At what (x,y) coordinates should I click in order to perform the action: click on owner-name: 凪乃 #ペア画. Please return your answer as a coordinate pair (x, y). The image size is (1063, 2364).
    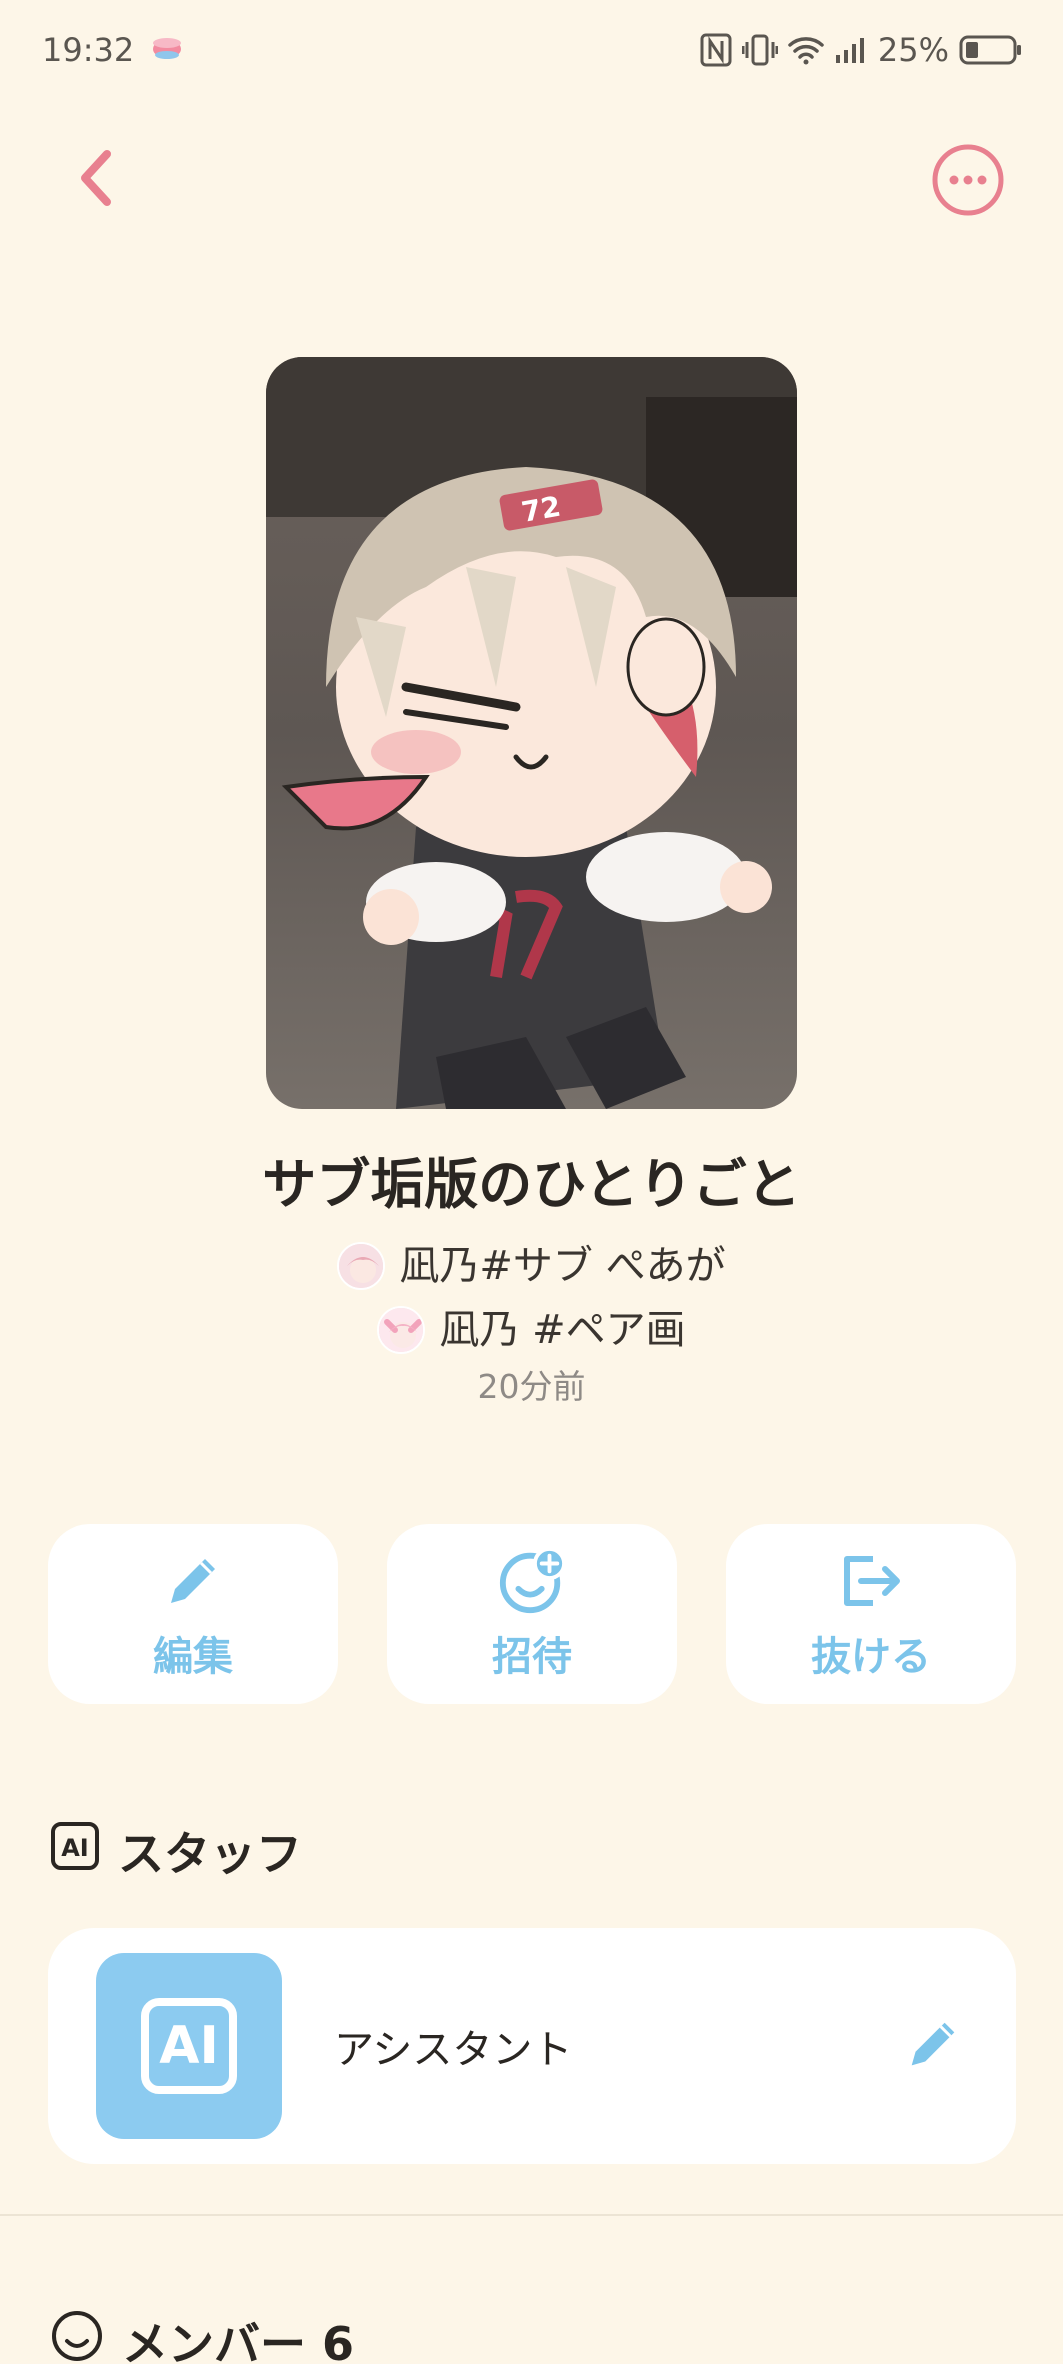
    Looking at the image, I should click on (562, 1330).